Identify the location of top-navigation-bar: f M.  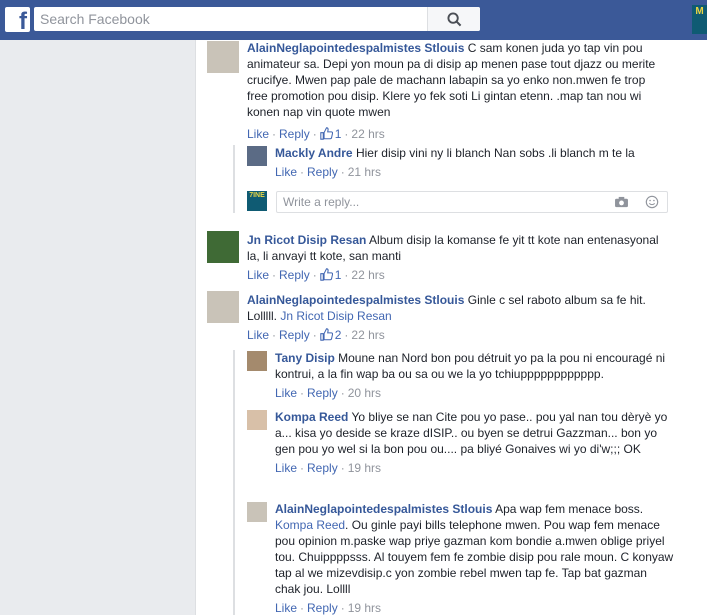
(353, 20).